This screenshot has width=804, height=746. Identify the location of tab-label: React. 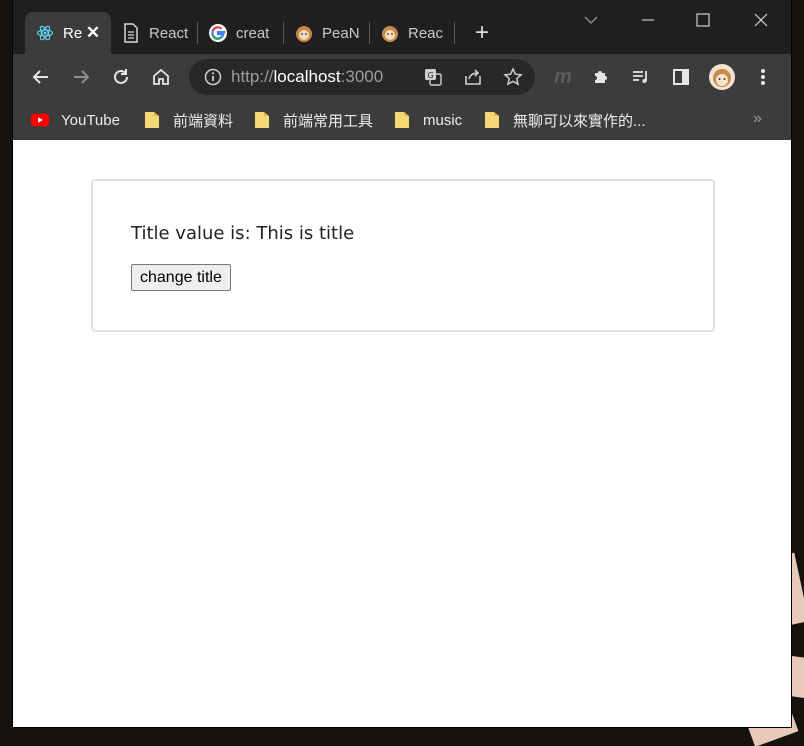
(169, 33).